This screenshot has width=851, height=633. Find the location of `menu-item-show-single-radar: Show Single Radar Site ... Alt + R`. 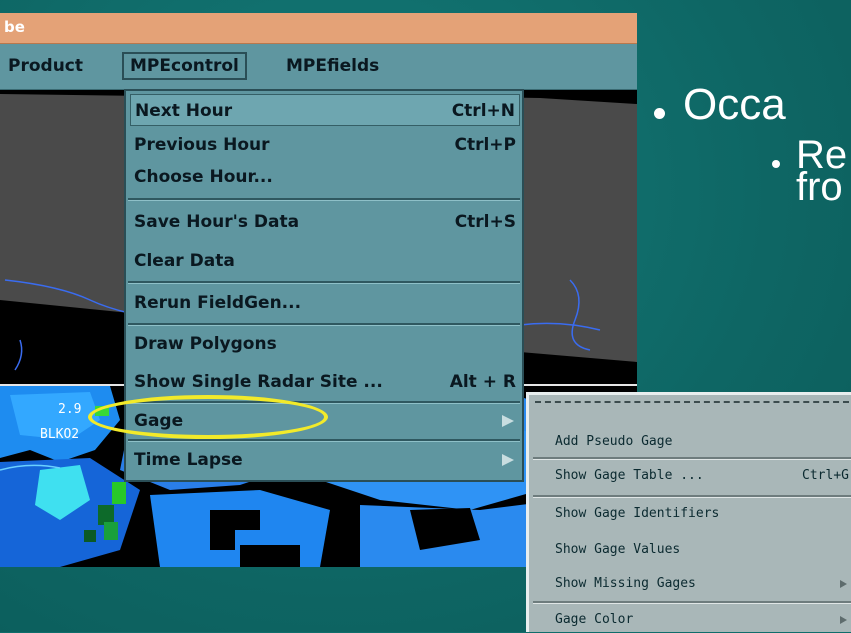

menu-item-show-single-radar: Show Single Radar Site ... Alt + R is located at coordinates (325, 382).